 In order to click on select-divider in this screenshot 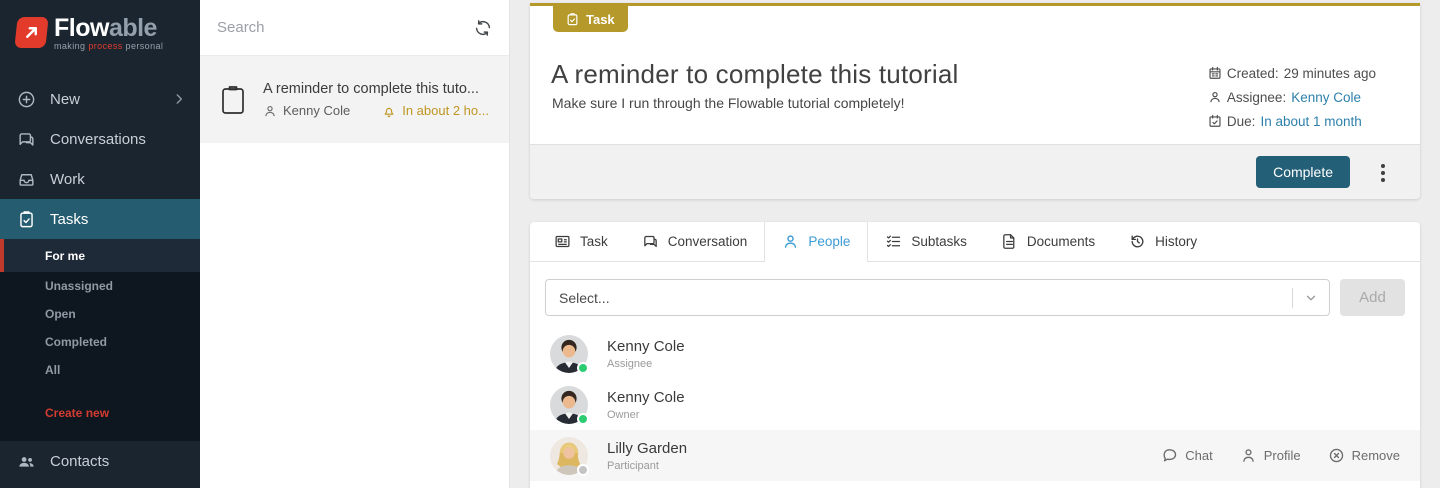, I will do `click(1292, 297)`.